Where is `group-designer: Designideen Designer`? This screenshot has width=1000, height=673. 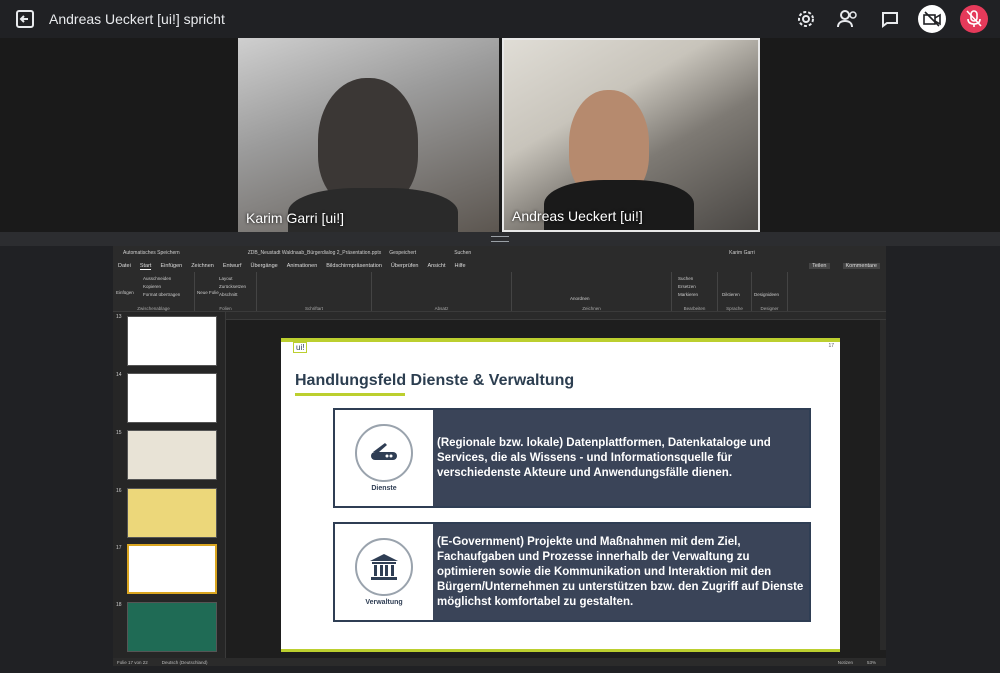 group-designer: Designideen Designer is located at coordinates (770, 291).